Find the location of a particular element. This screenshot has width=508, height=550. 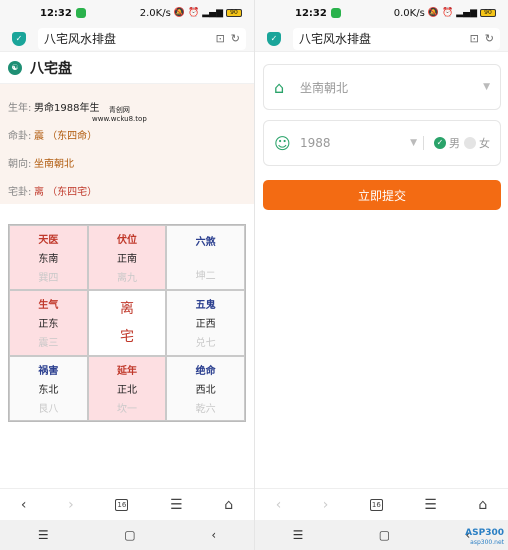

check-icon: ✓ is located at coordinates (440, 143).